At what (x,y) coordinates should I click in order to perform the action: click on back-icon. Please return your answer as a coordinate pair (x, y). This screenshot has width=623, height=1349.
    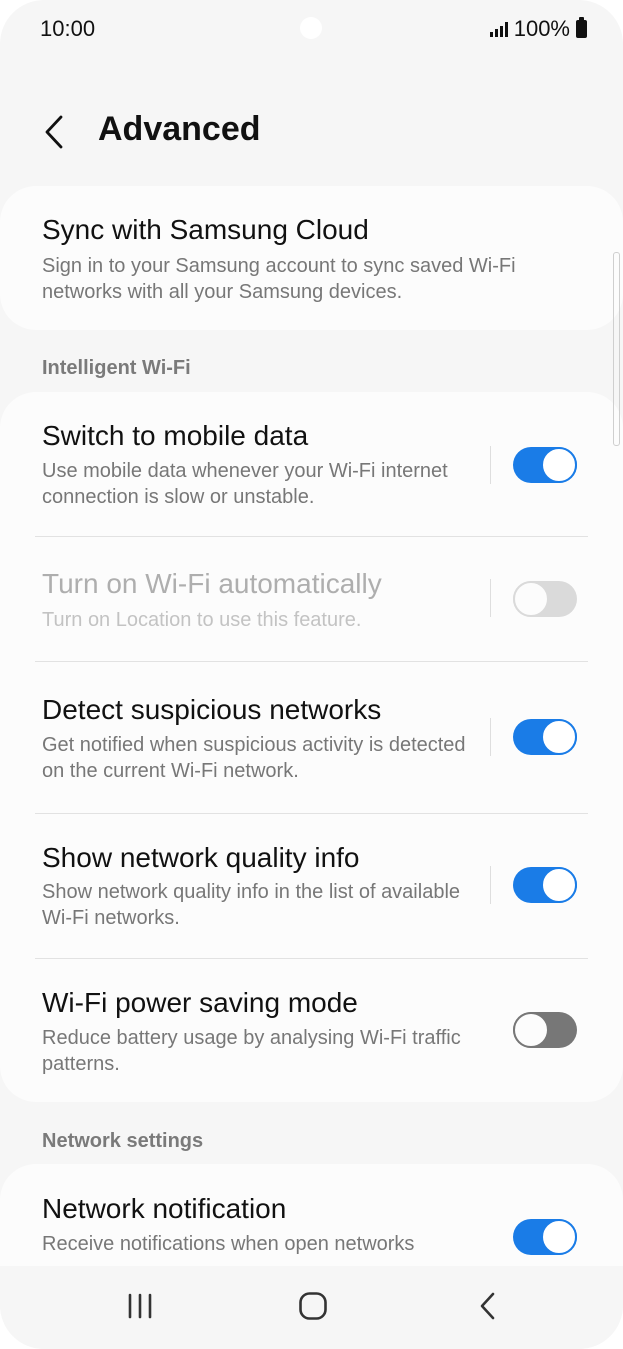
    Looking at the image, I should click on (487, 1306).